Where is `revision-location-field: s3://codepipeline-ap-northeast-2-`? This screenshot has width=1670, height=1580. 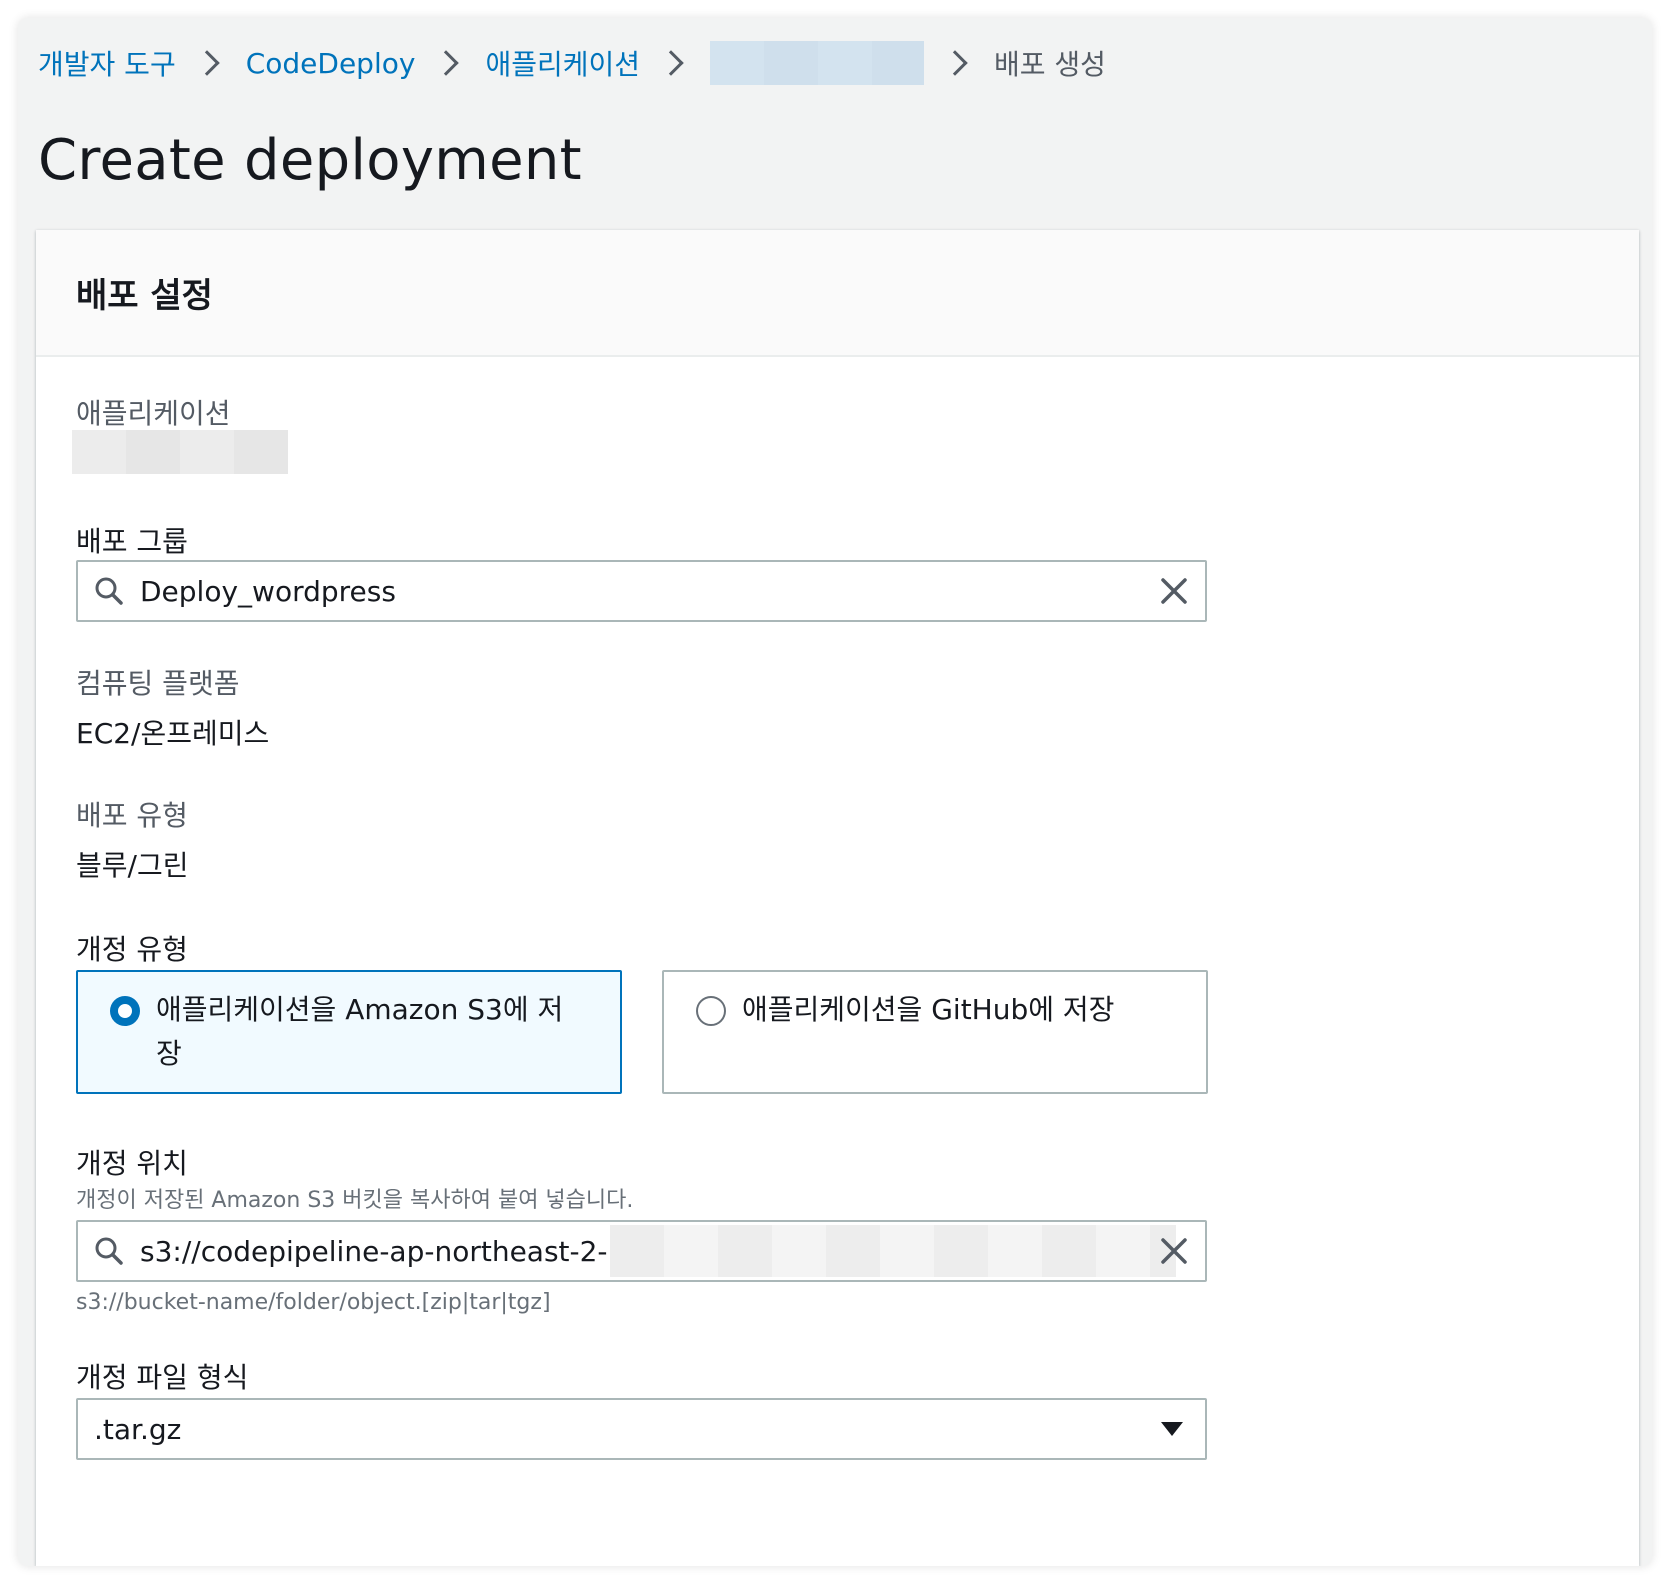 revision-location-field: s3://codepipeline-ap-northeast-2- is located at coordinates (641, 1251).